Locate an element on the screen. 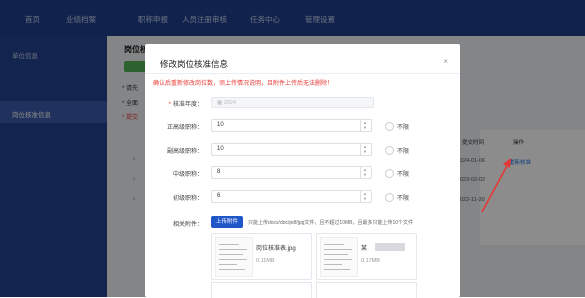  senior-unlimited-label: 不限 is located at coordinates (403, 128).